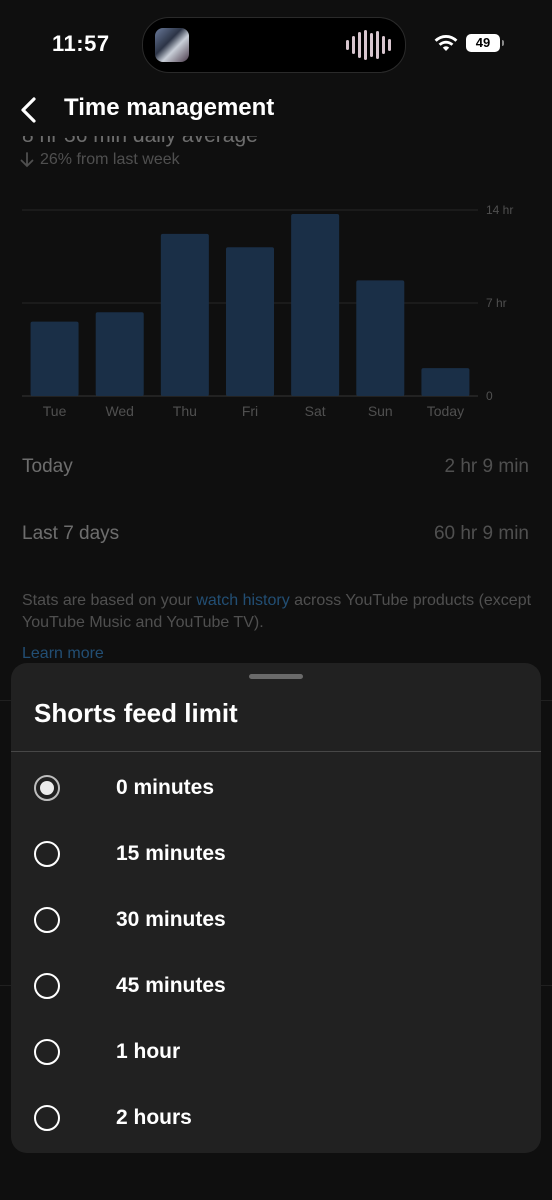 This screenshot has width=552, height=1200. Describe the element at coordinates (71, 533) in the screenshot. I see `last7-label: Last 7 days` at that location.